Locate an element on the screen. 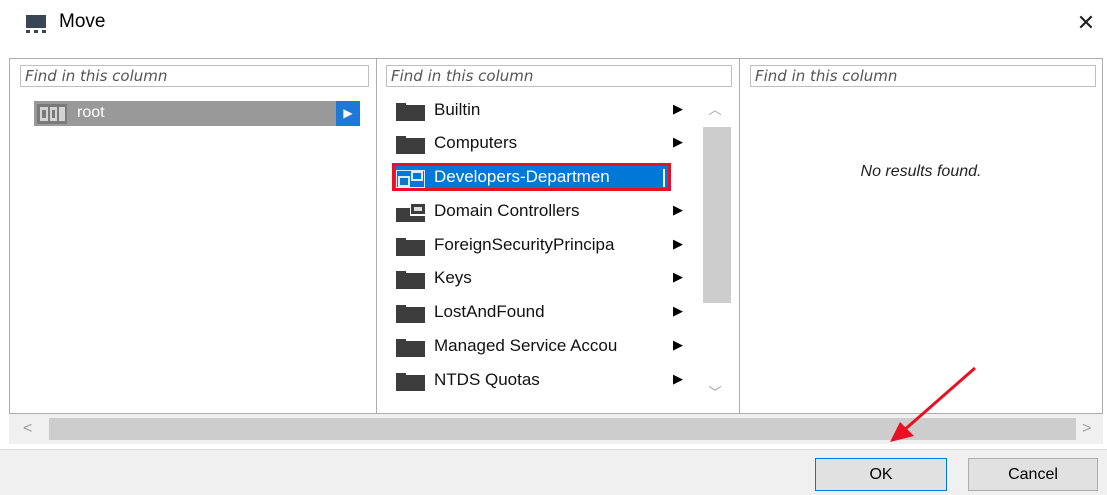 The height and width of the screenshot is (495, 1107). list-item-root: root ▶ is located at coordinates (197, 113).